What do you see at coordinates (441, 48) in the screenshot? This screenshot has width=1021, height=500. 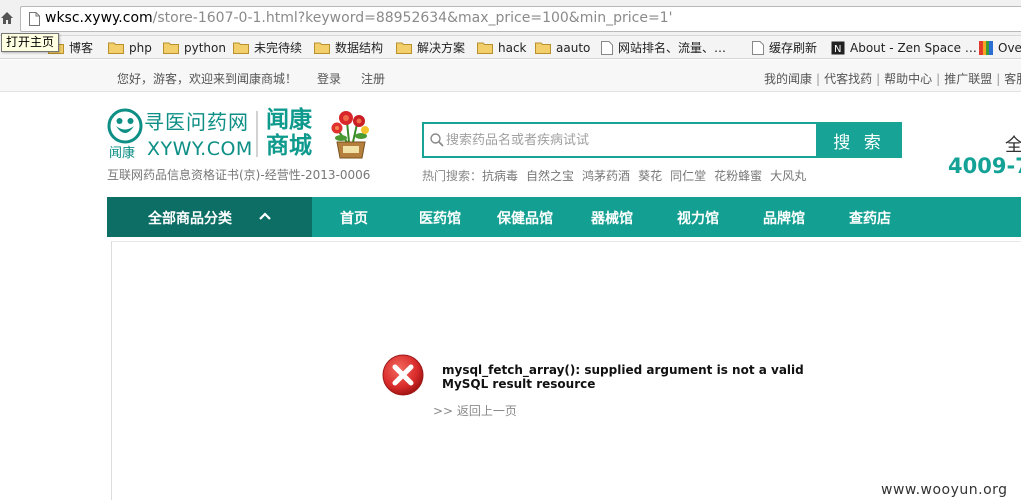 I see `bookmark-label: 解决方案` at bounding box center [441, 48].